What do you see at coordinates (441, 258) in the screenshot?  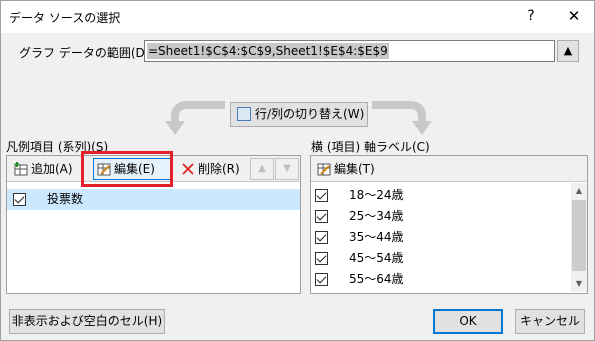 I see `axis-label-row: 45～54歳` at bounding box center [441, 258].